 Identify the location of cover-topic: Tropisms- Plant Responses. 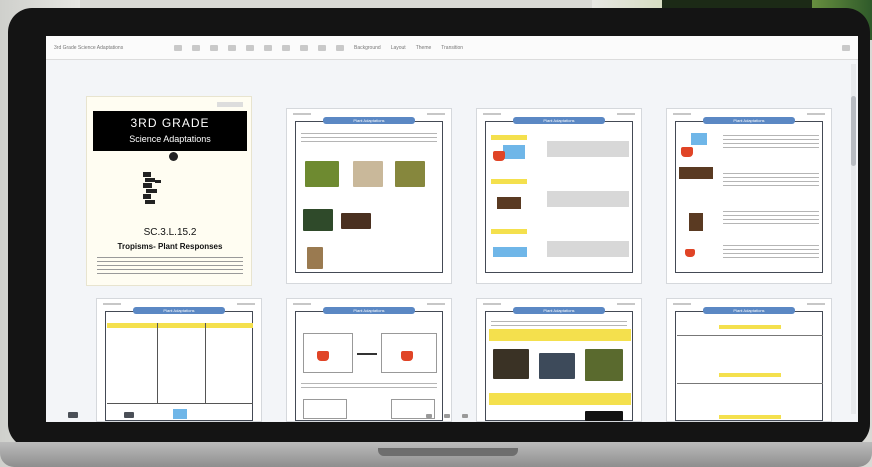
(170, 246).